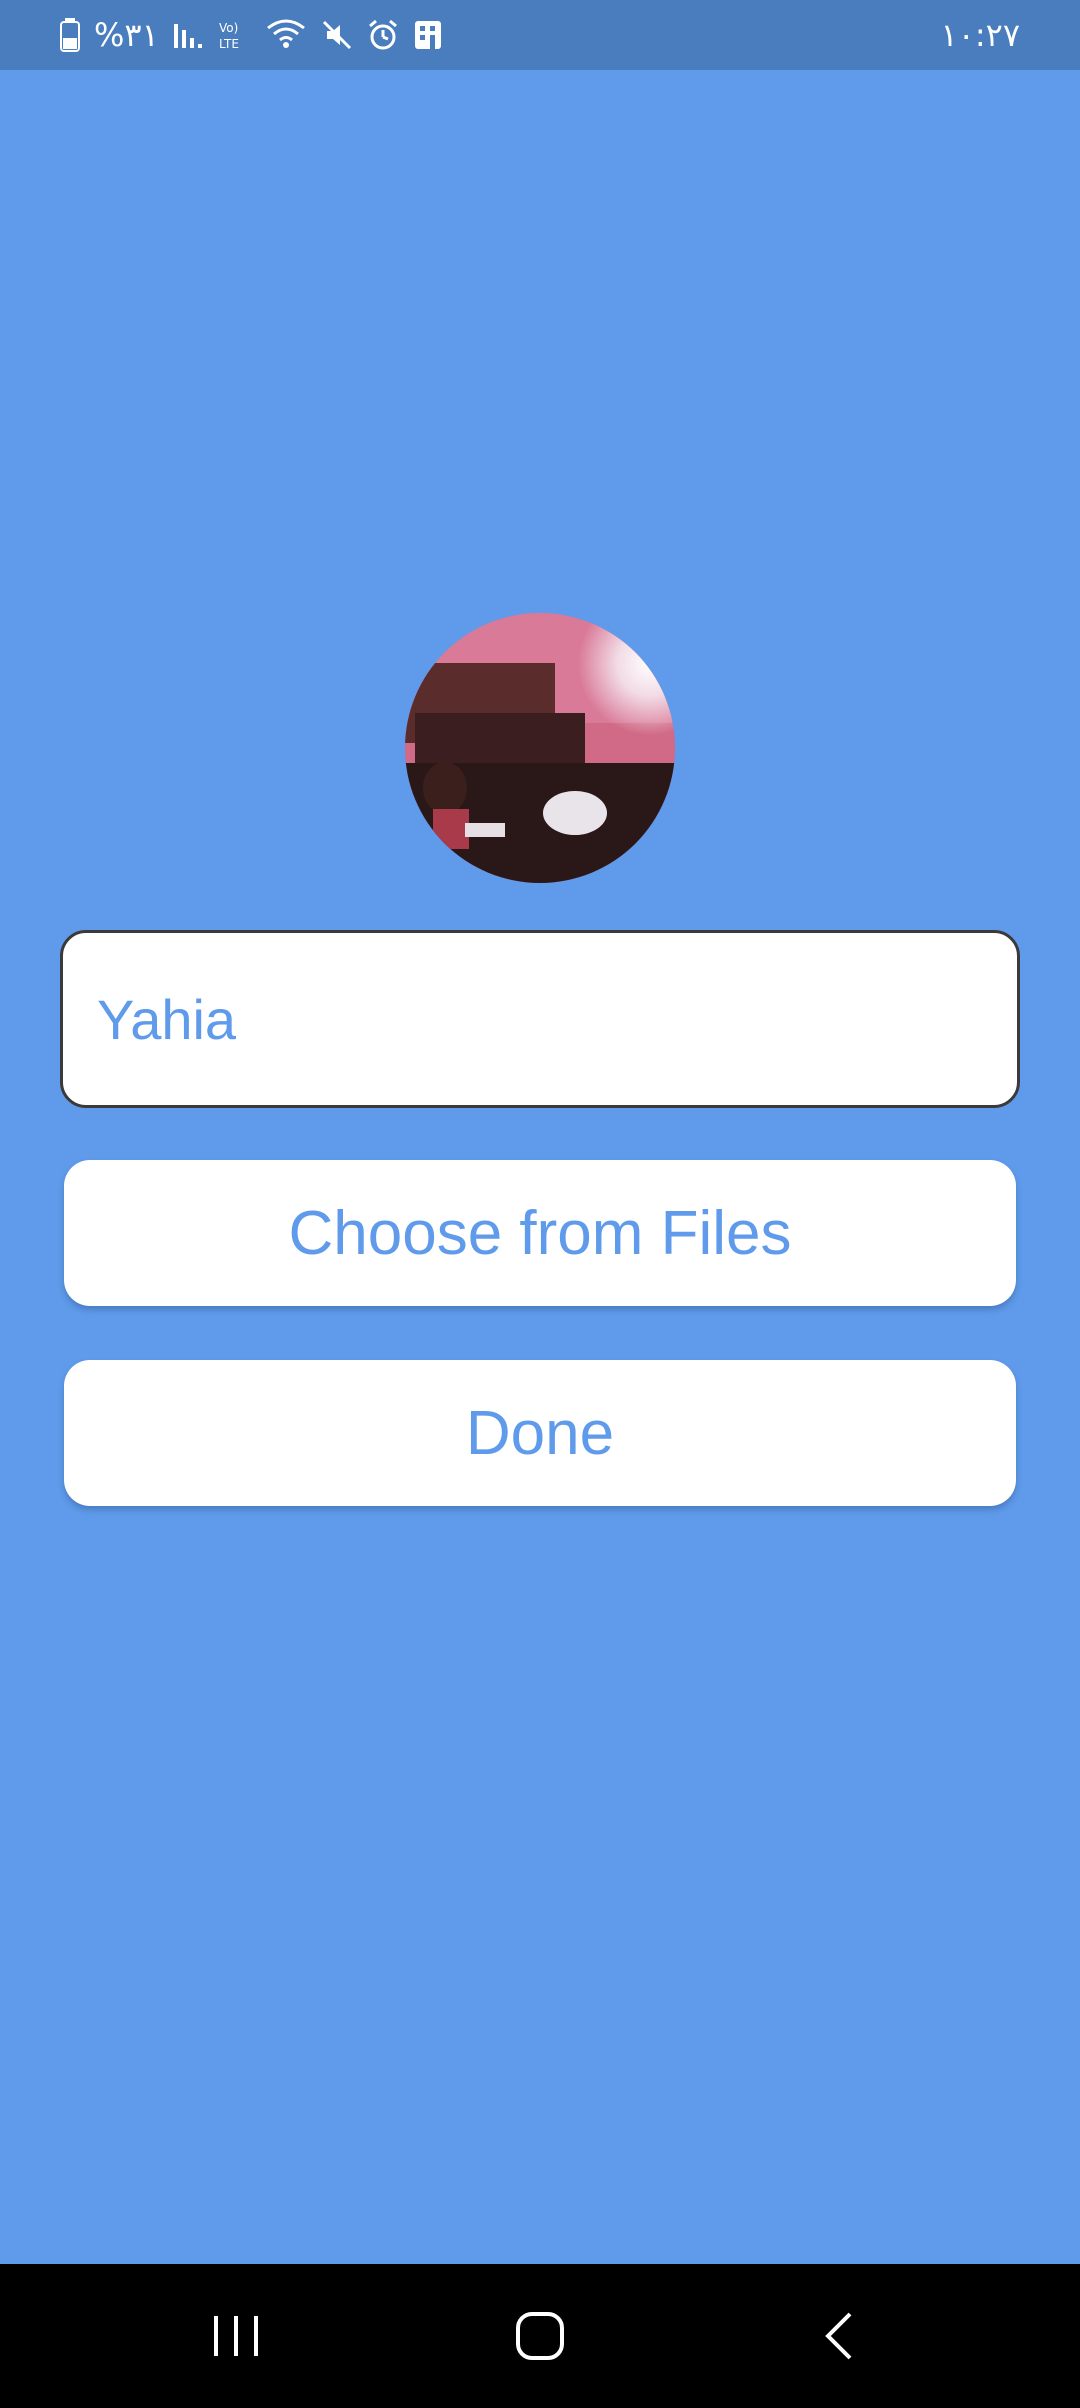 The image size is (1080, 2408). I want to click on home-icon, so click(540, 2336).